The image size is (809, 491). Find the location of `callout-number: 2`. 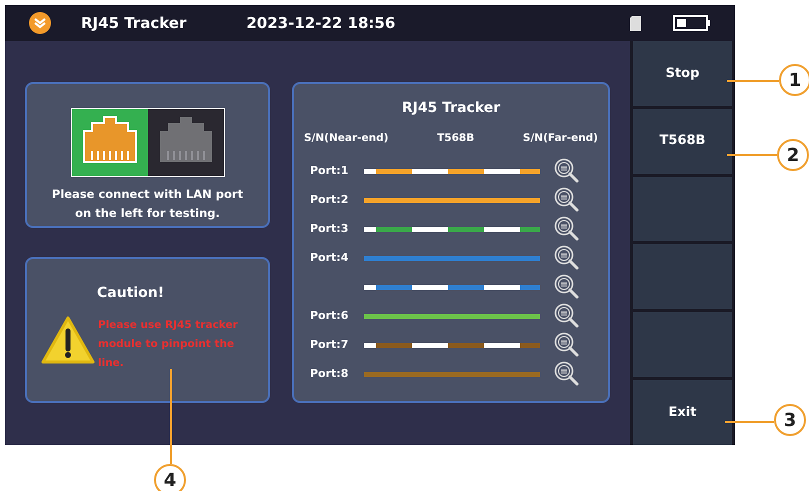

callout-number: 2 is located at coordinates (793, 155).